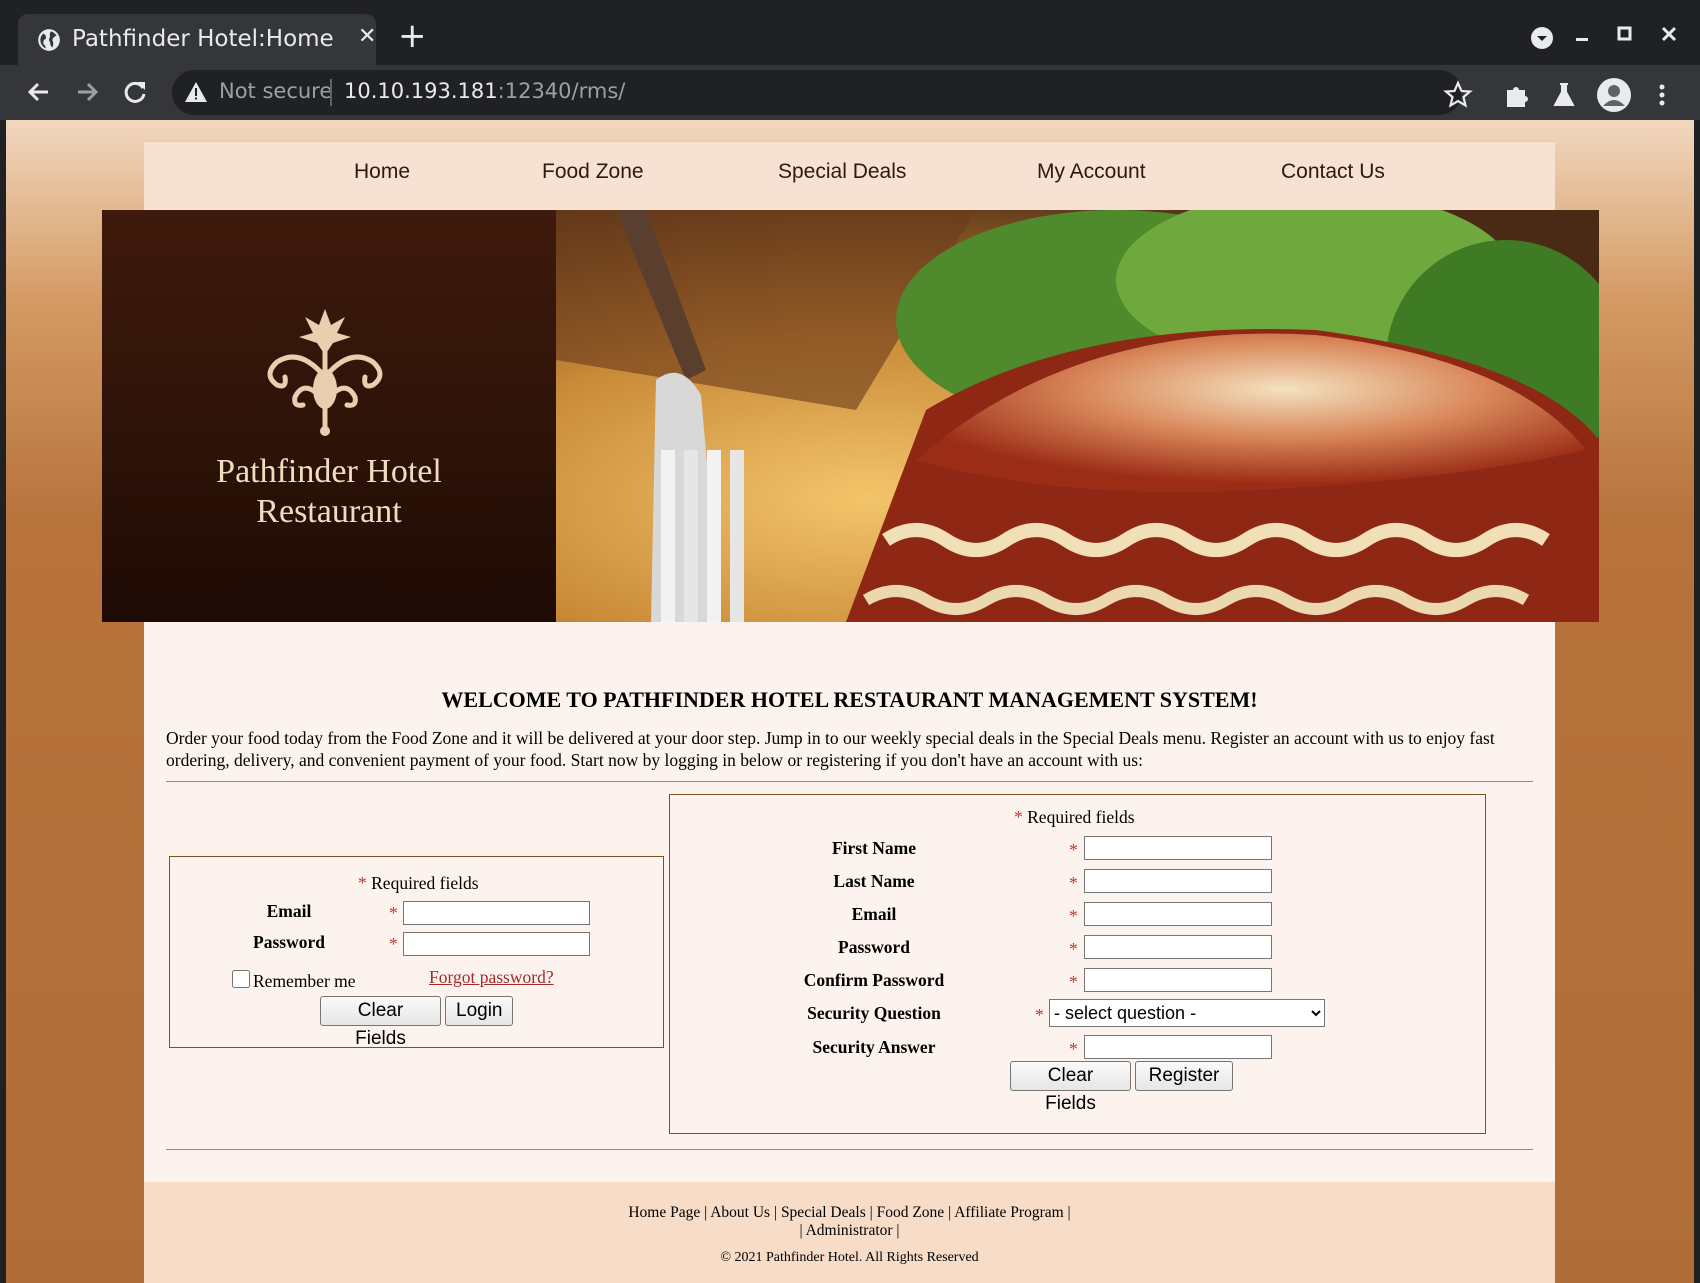  I want to click on footer-link-special-deals: Special Deals, so click(823, 1212).